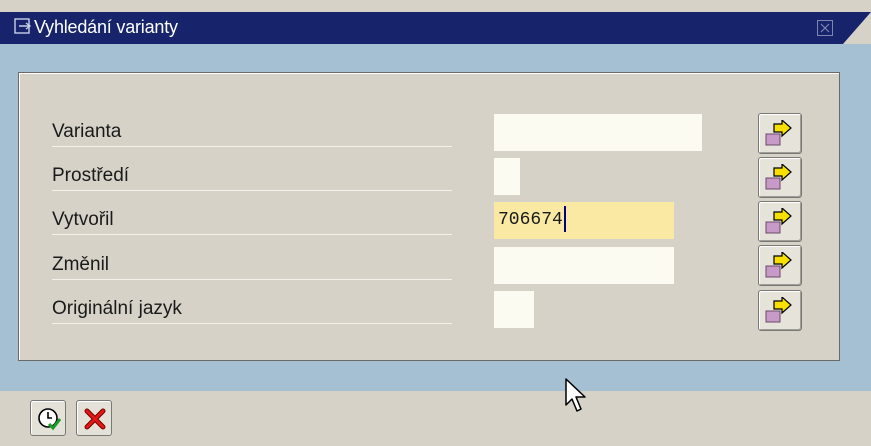  I want to click on label-varianta: Varianta, so click(252, 132).